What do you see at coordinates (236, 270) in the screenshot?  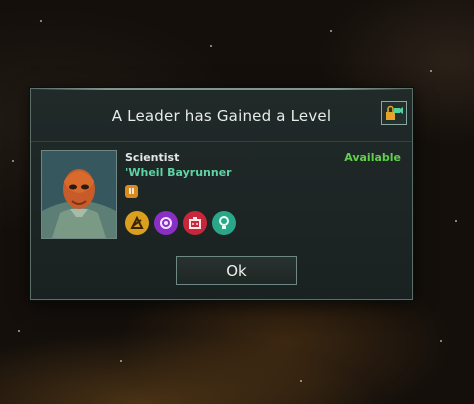 I see `ok-button: Ok` at bounding box center [236, 270].